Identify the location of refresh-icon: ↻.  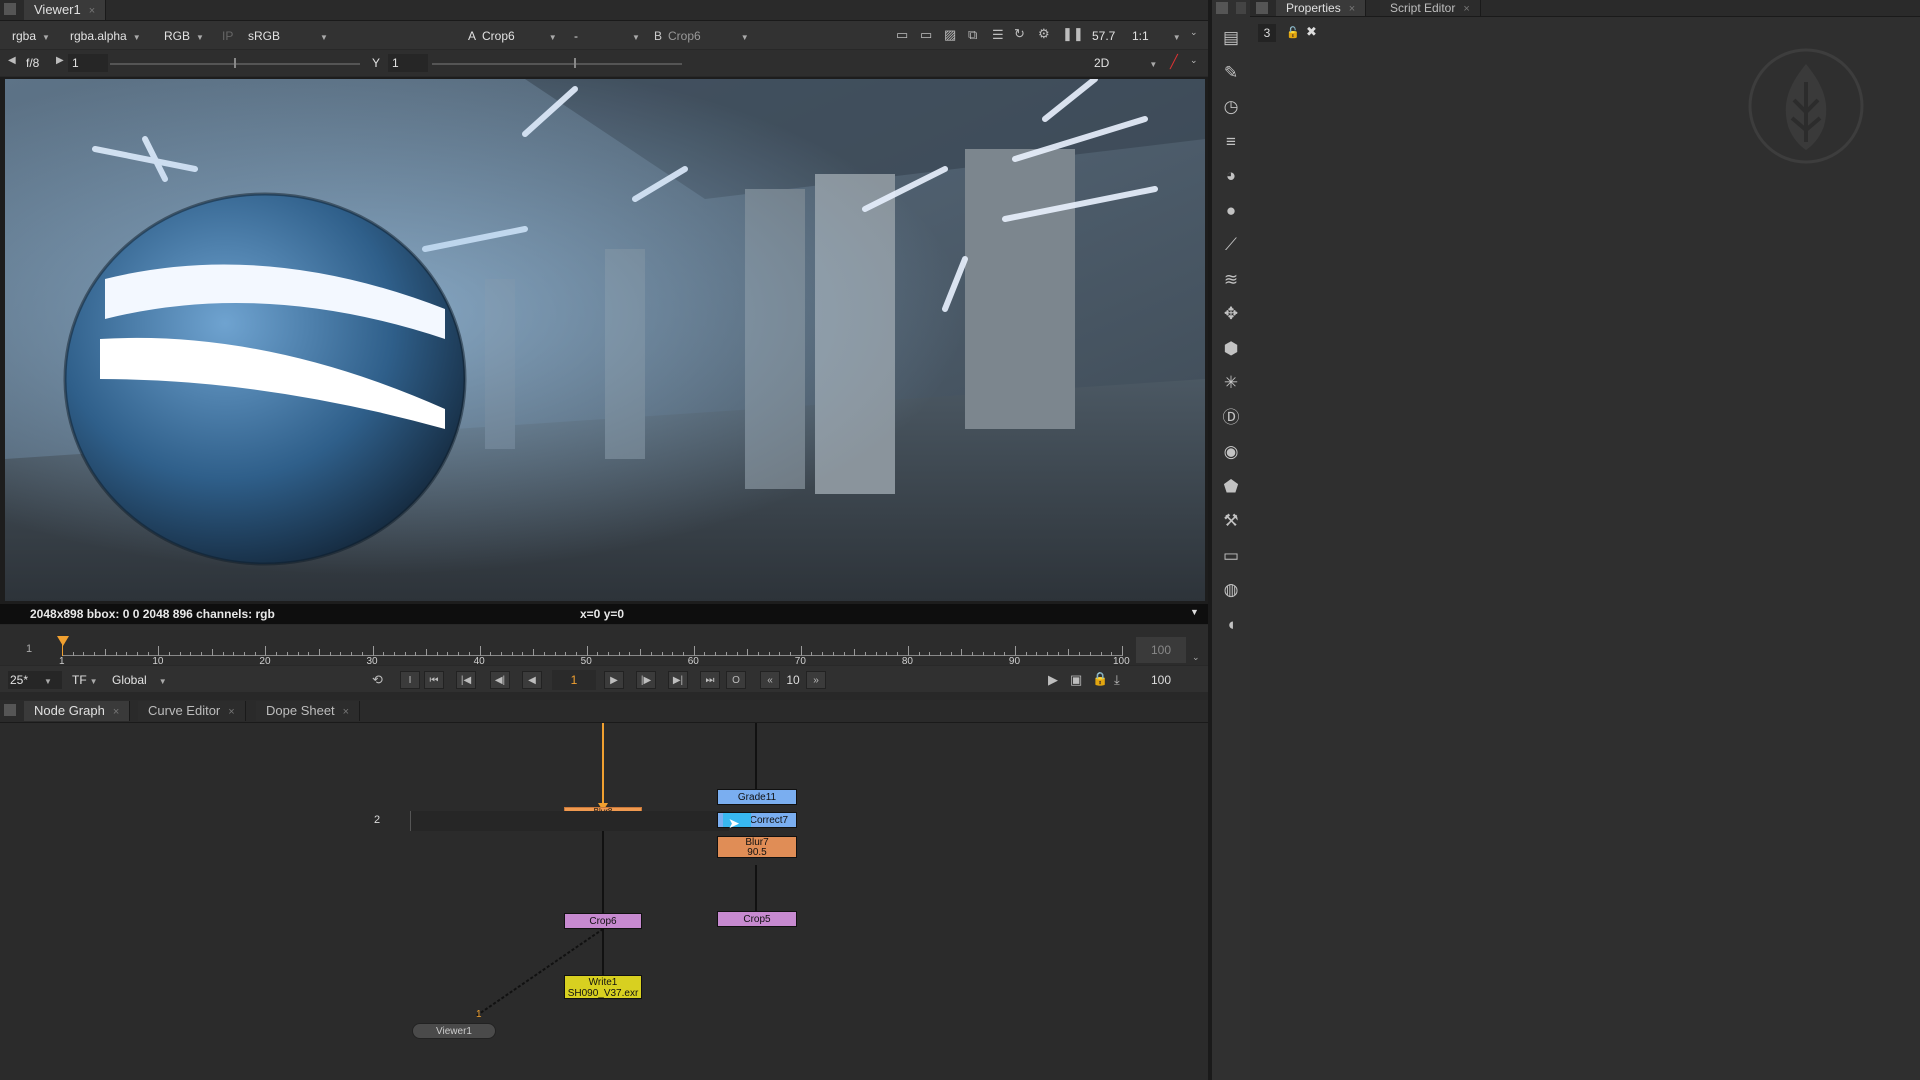
(1019, 34).